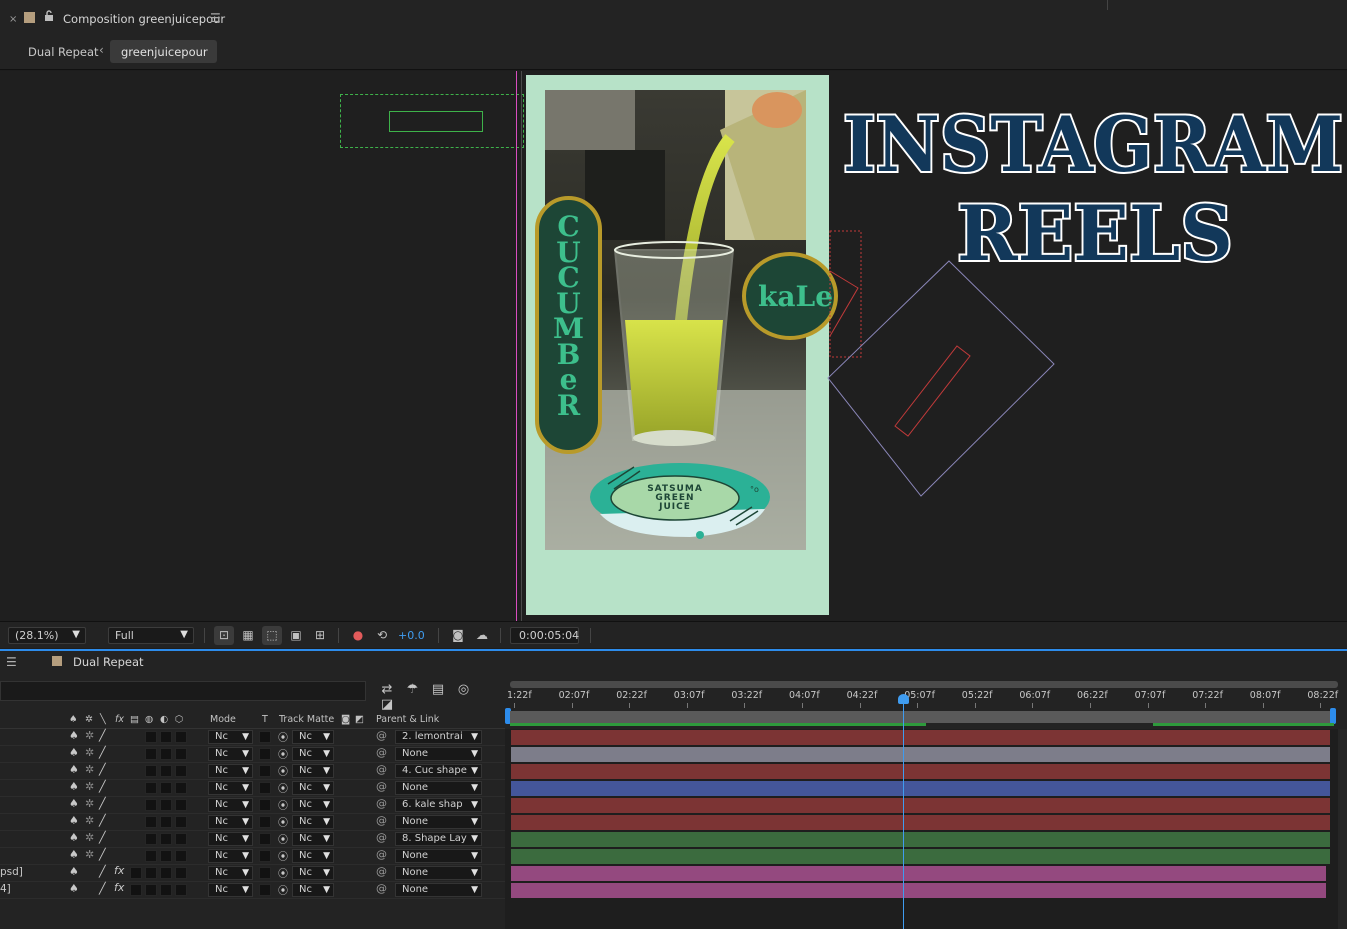 Image resolution: width=1347 pixels, height=929 pixels. I want to click on layer-track-area, so click(926, 829).